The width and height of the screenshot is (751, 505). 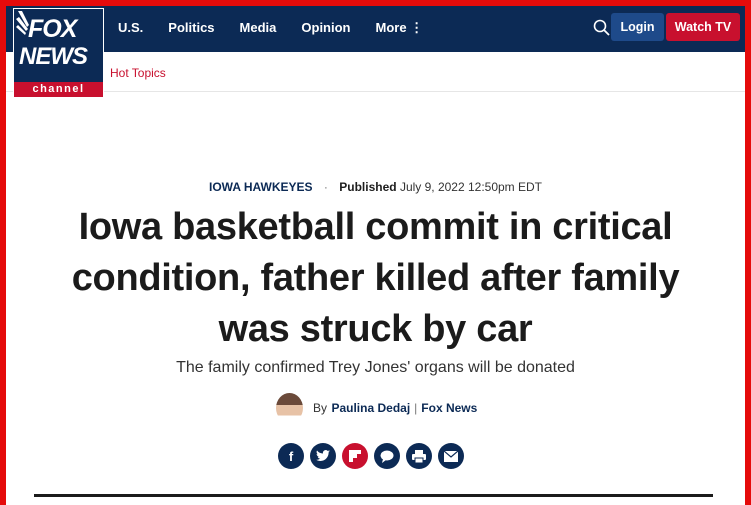 I want to click on twitter-icon, so click(x=323, y=456).